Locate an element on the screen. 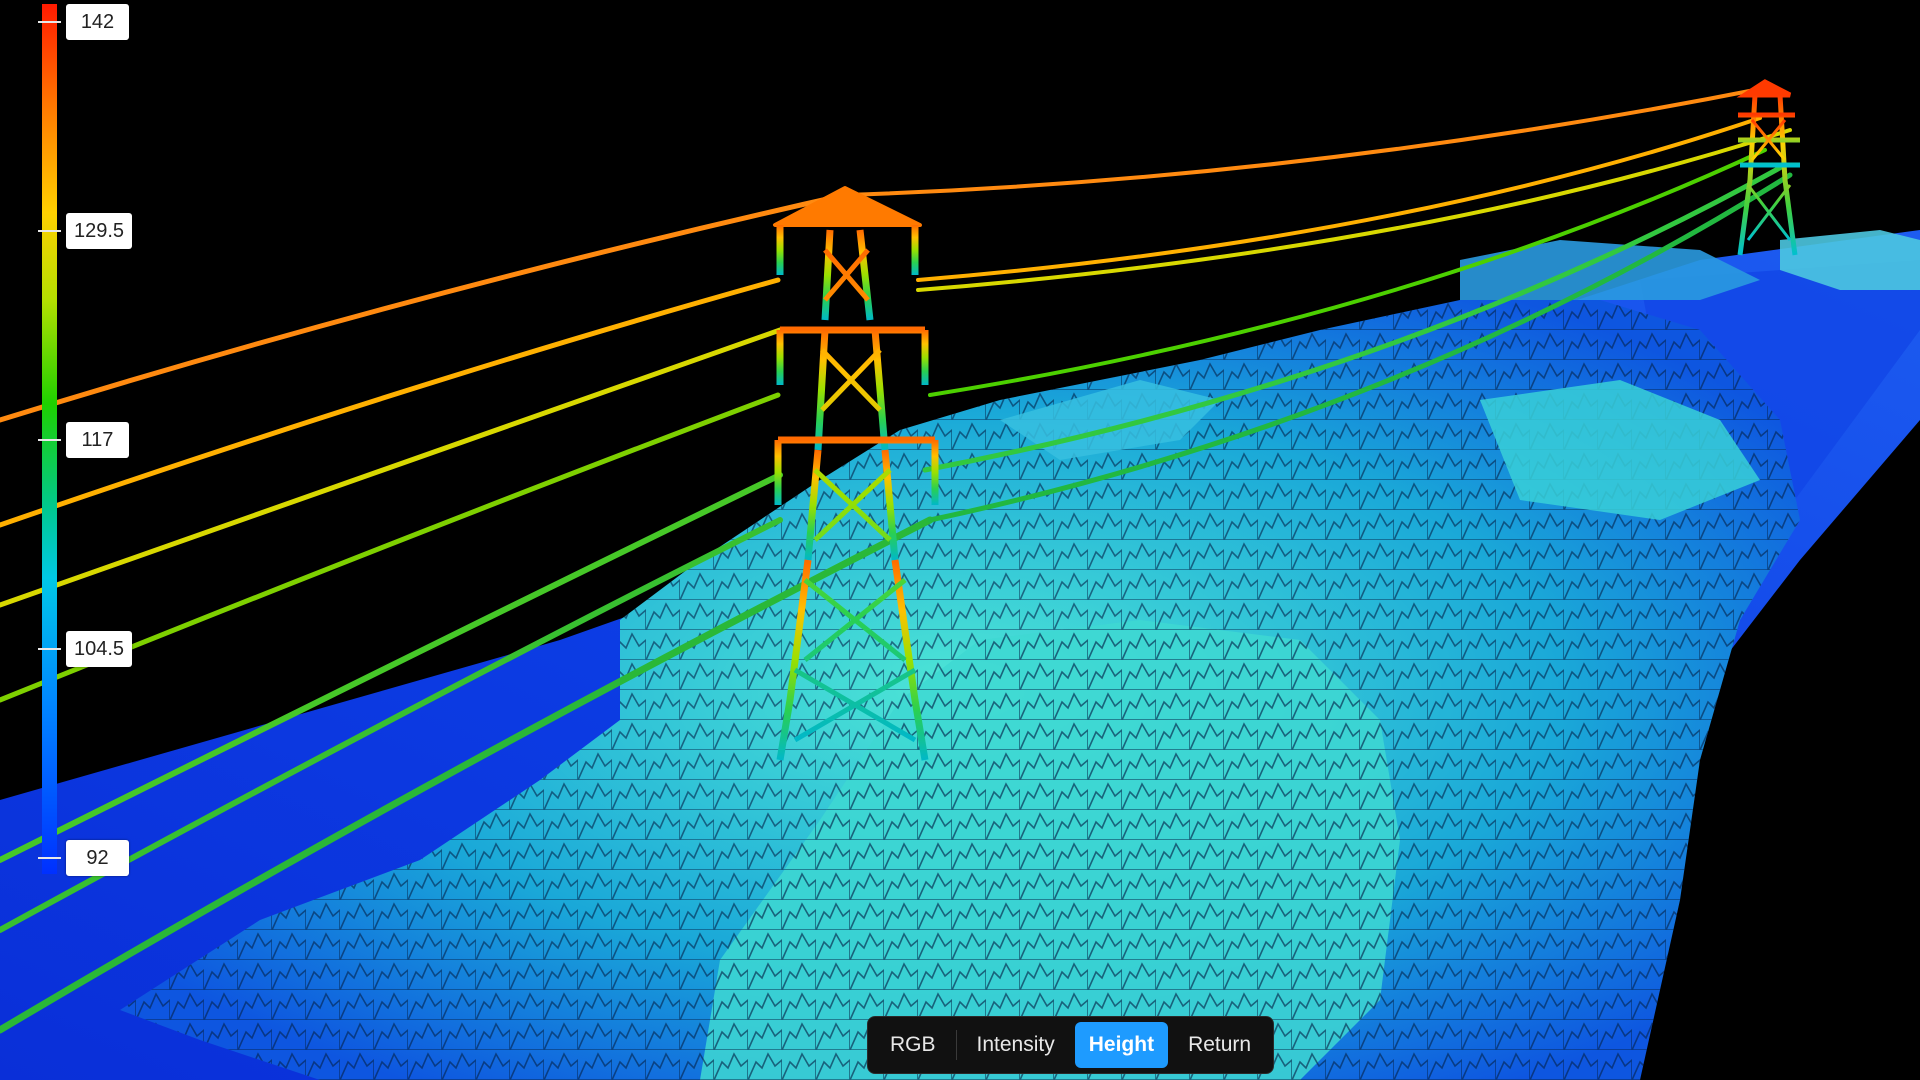  legend-tick-label: 104.5 is located at coordinates (99, 649).